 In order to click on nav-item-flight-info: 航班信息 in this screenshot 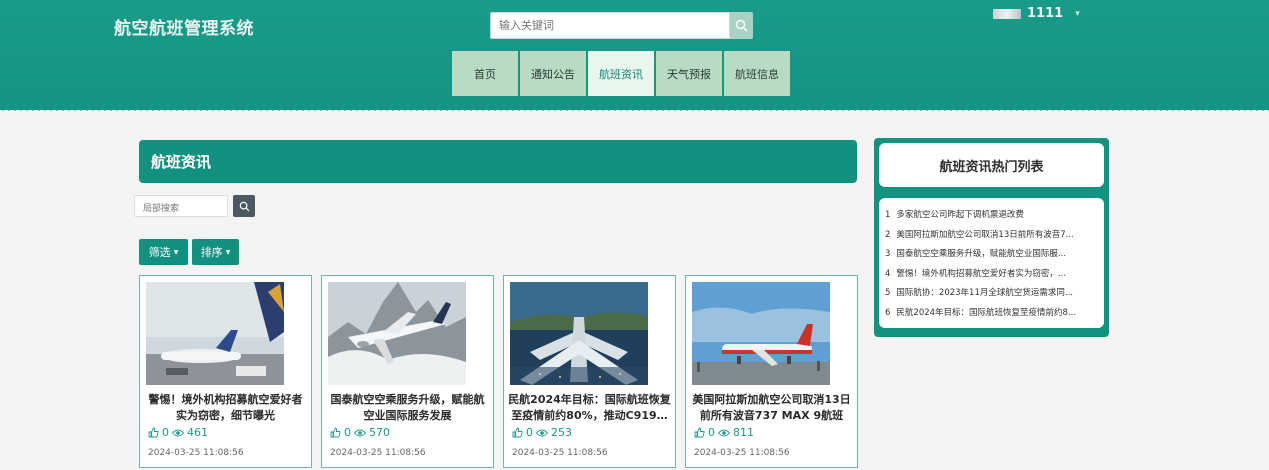, I will do `click(757, 73)`.